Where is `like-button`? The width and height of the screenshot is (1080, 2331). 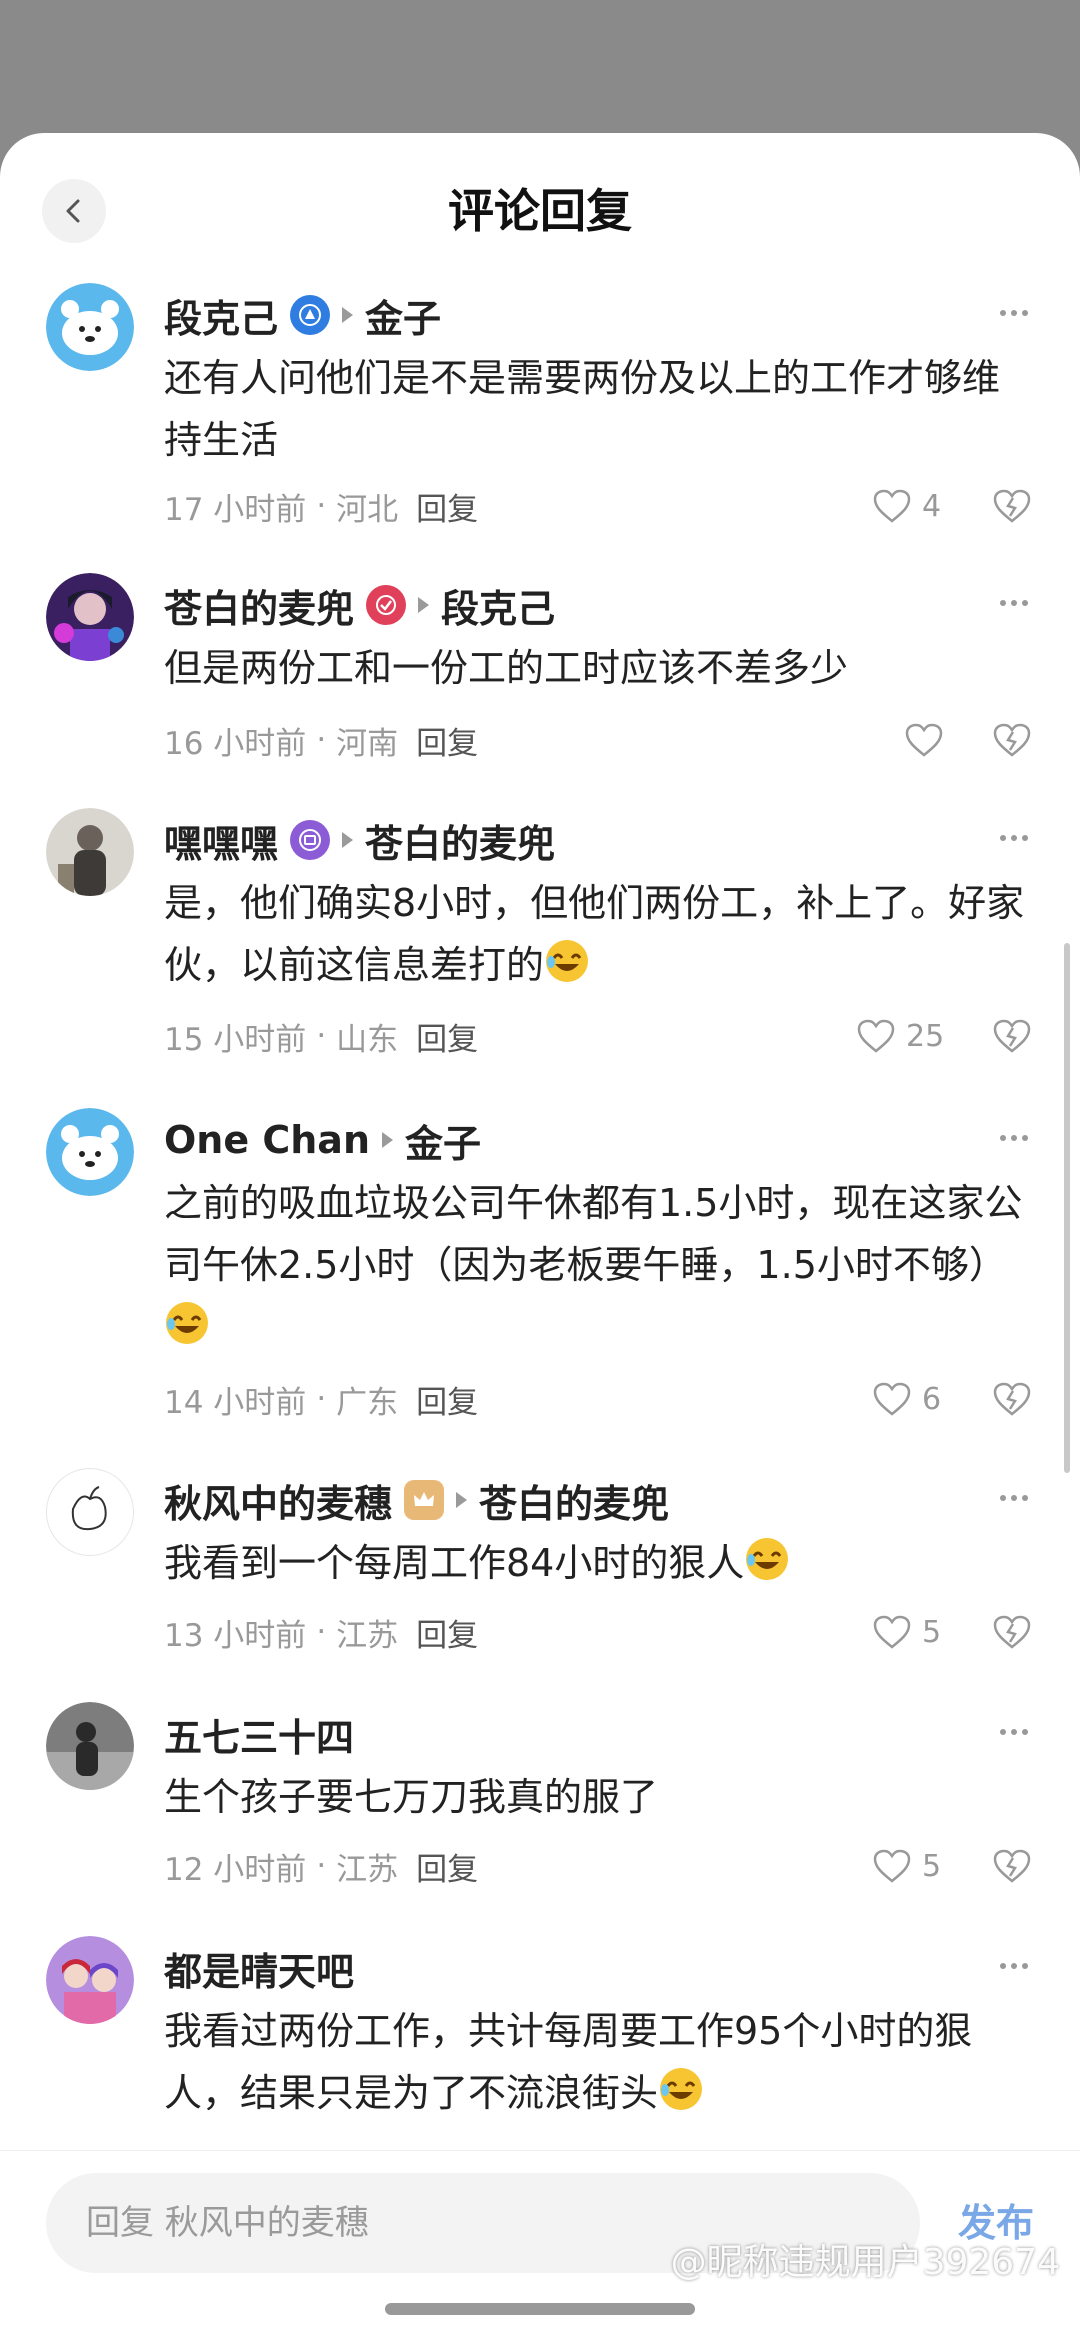 like-button is located at coordinates (924, 740).